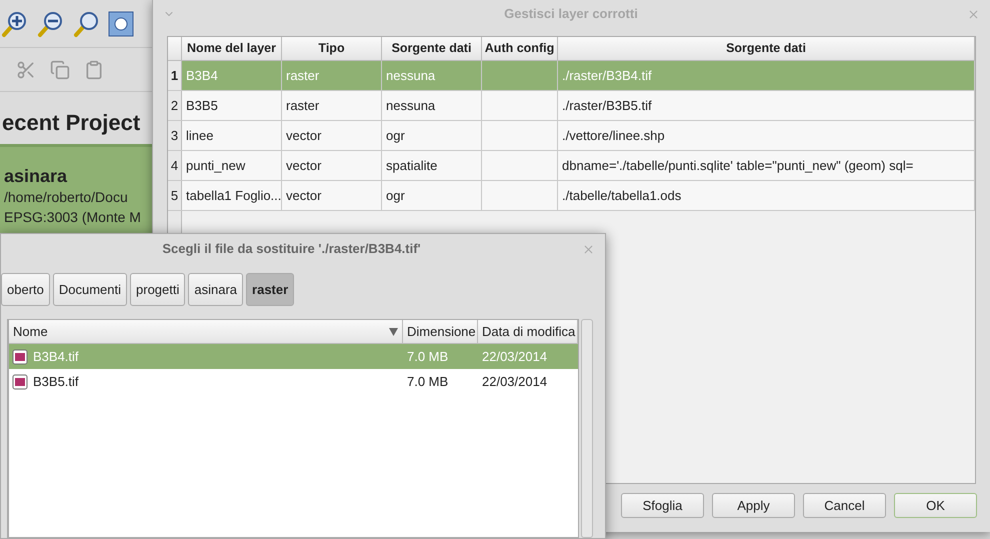 The image size is (990, 539). What do you see at coordinates (270, 289) in the screenshot?
I see `path-button: raster` at bounding box center [270, 289].